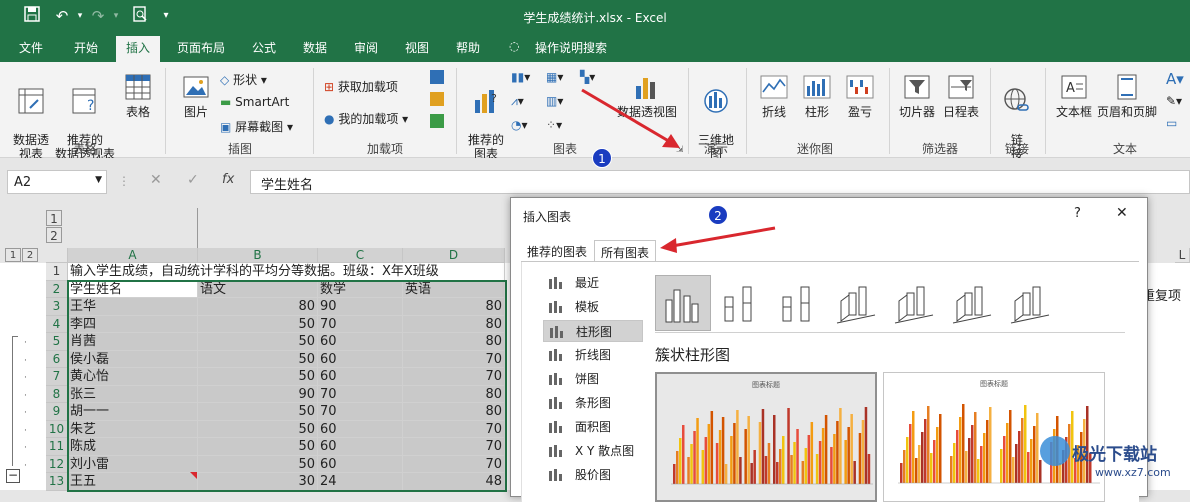  Describe the element at coordinates (1055, 451) in the screenshot. I see `watermark-logo` at that location.